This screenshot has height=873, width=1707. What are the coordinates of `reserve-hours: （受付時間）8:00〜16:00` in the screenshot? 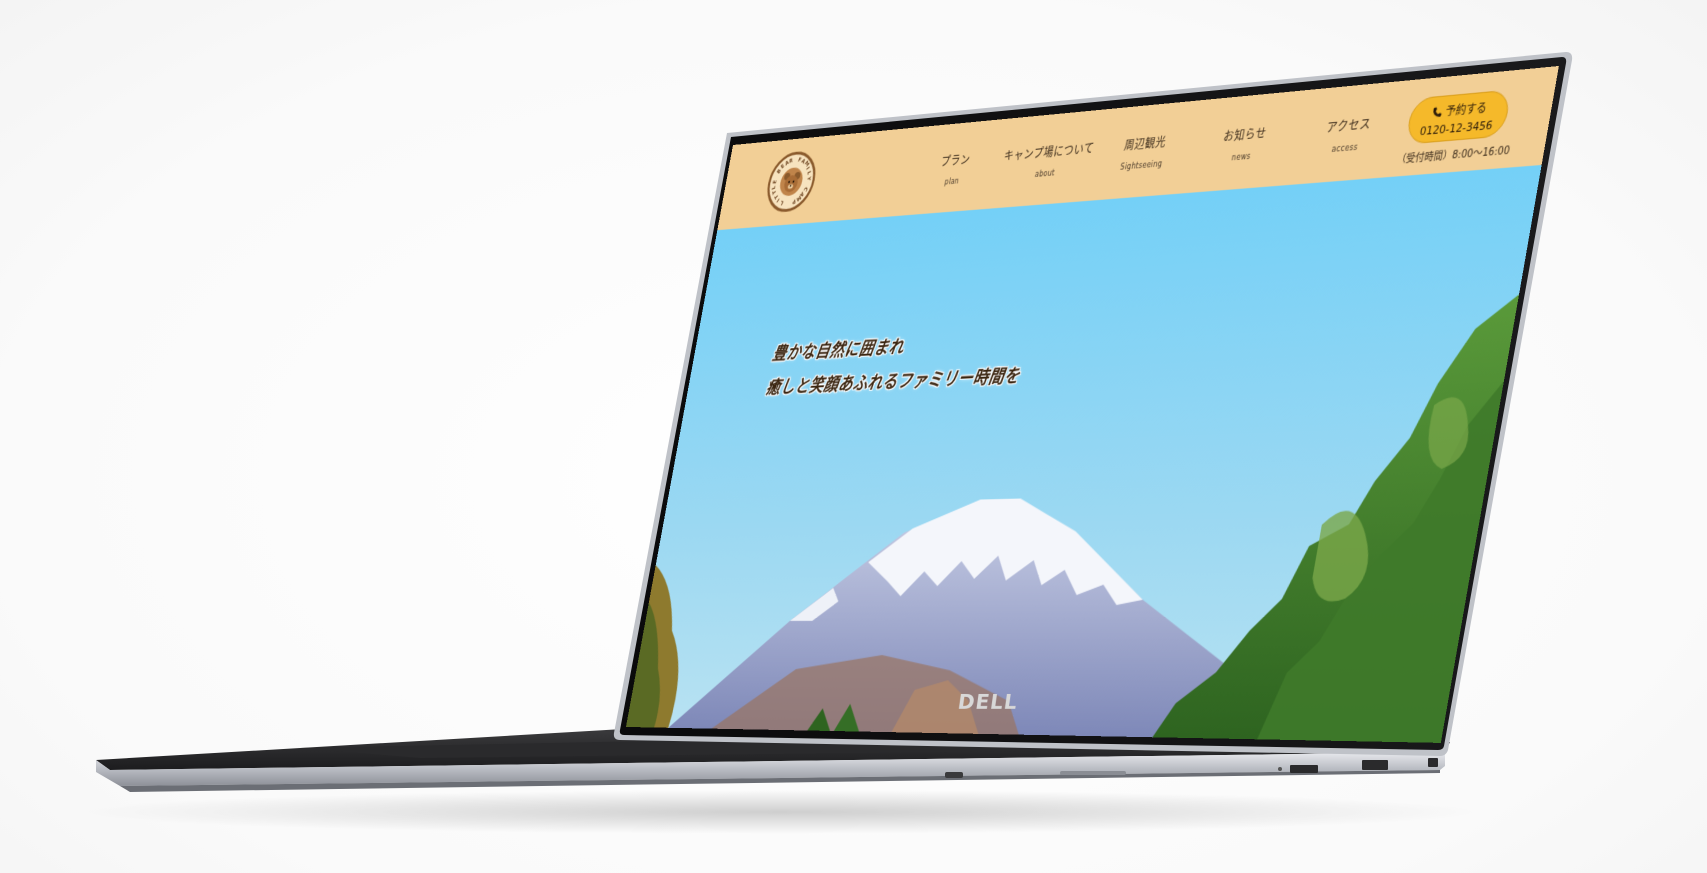 It's located at (1453, 156).